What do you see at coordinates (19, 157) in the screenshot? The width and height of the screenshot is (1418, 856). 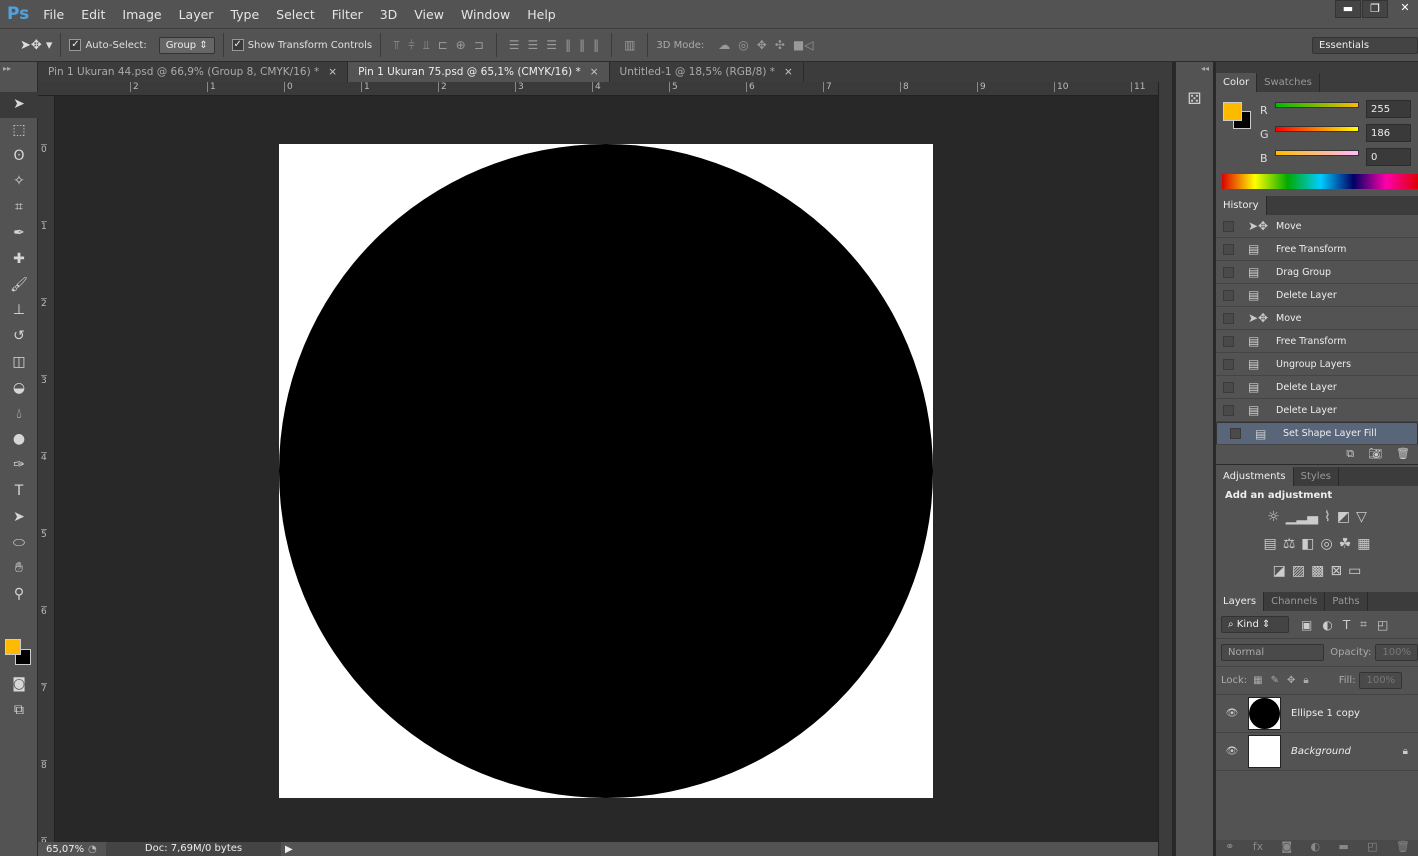 I see `lasso-icon: ʘ` at bounding box center [19, 157].